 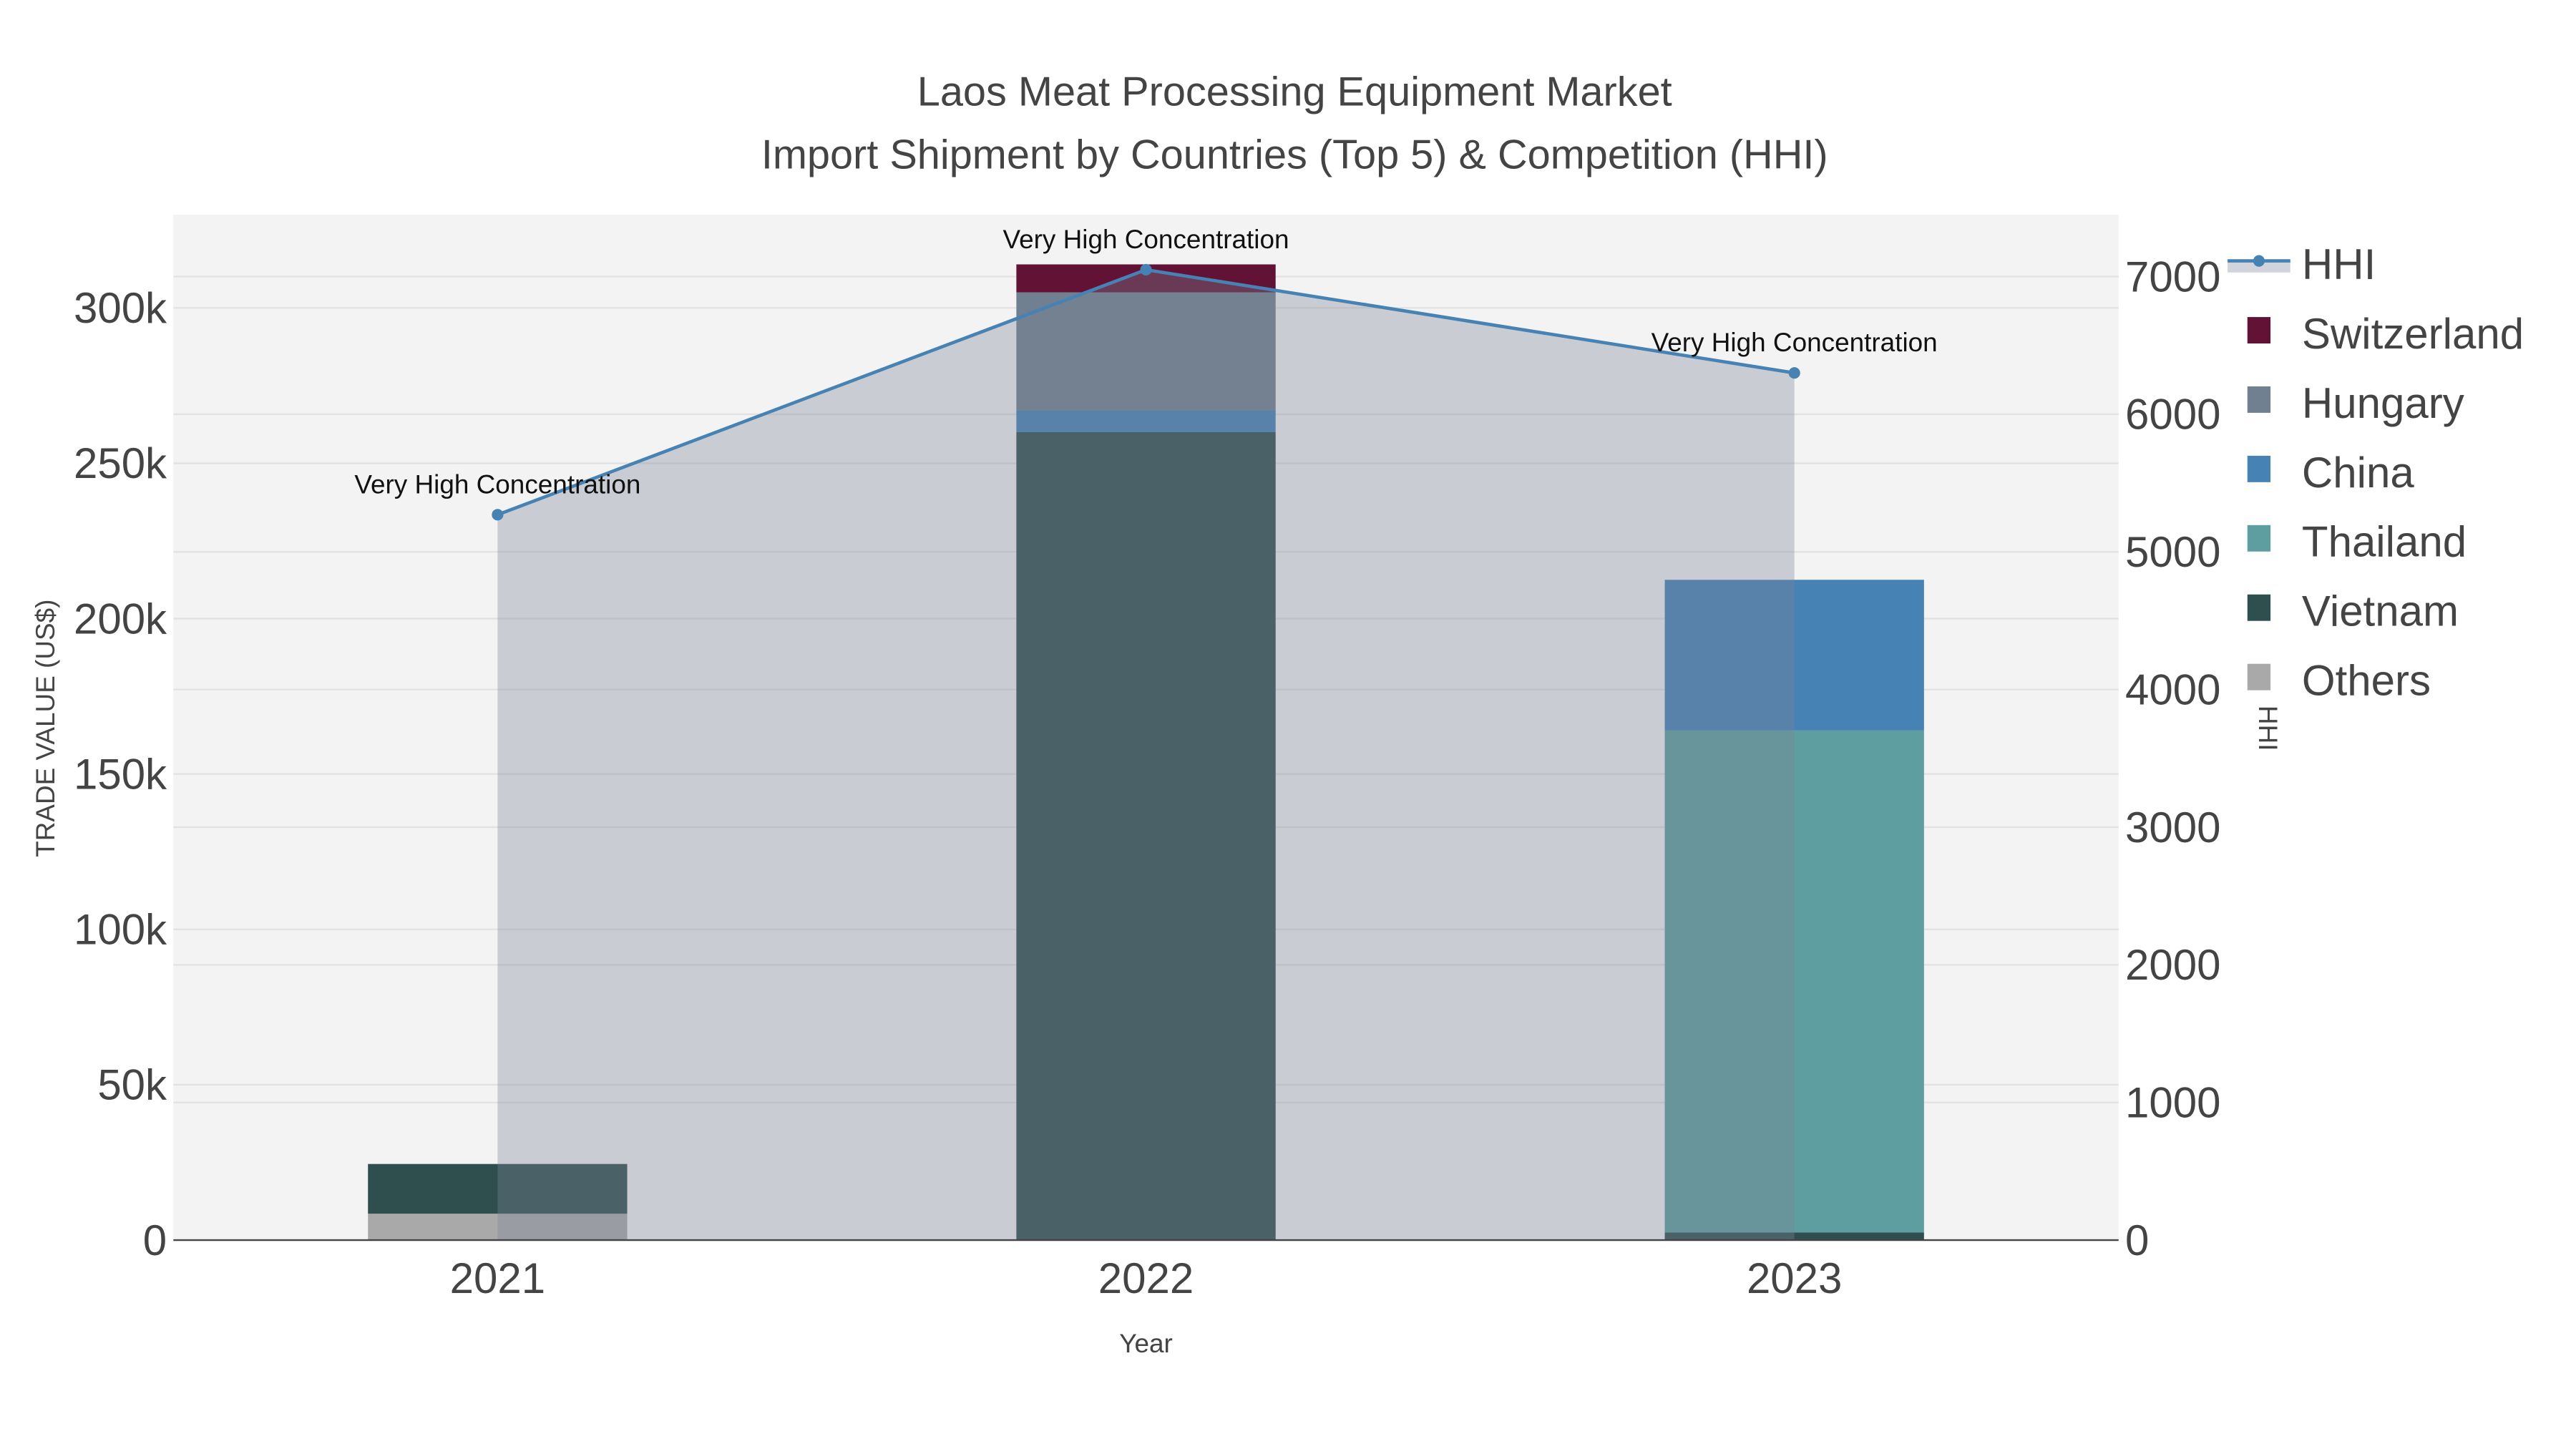 I want to click on y2-tick-label: 7000, so click(x=2172, y=277).